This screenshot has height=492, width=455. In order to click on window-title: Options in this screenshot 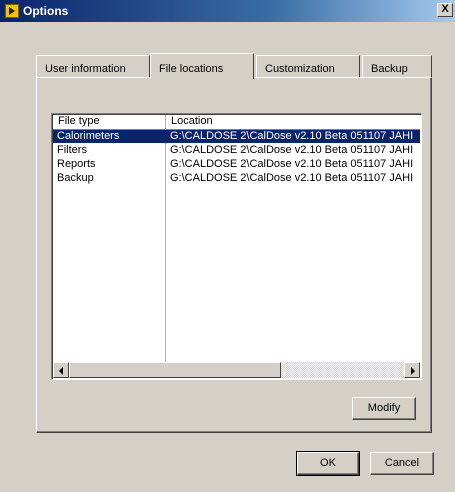, I will do `click(46, 11)`.